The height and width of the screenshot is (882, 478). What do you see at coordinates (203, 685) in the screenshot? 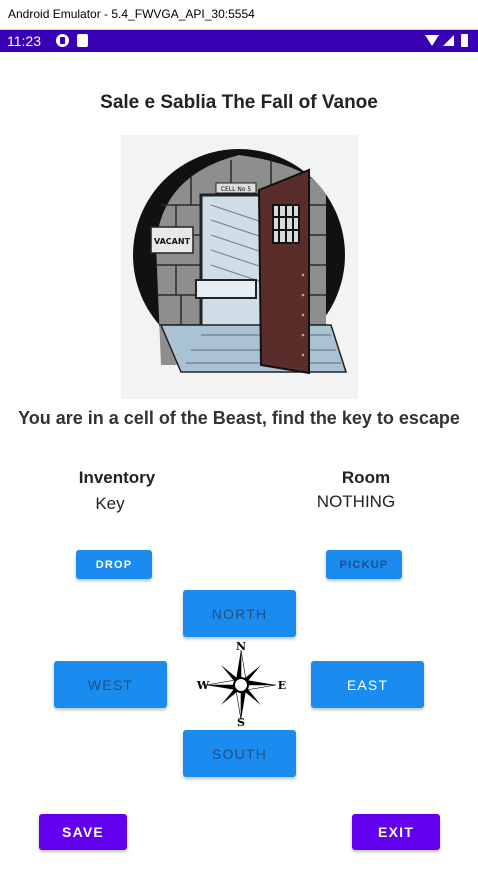
I see `compass-w: W` at bounding box center [203, 685].